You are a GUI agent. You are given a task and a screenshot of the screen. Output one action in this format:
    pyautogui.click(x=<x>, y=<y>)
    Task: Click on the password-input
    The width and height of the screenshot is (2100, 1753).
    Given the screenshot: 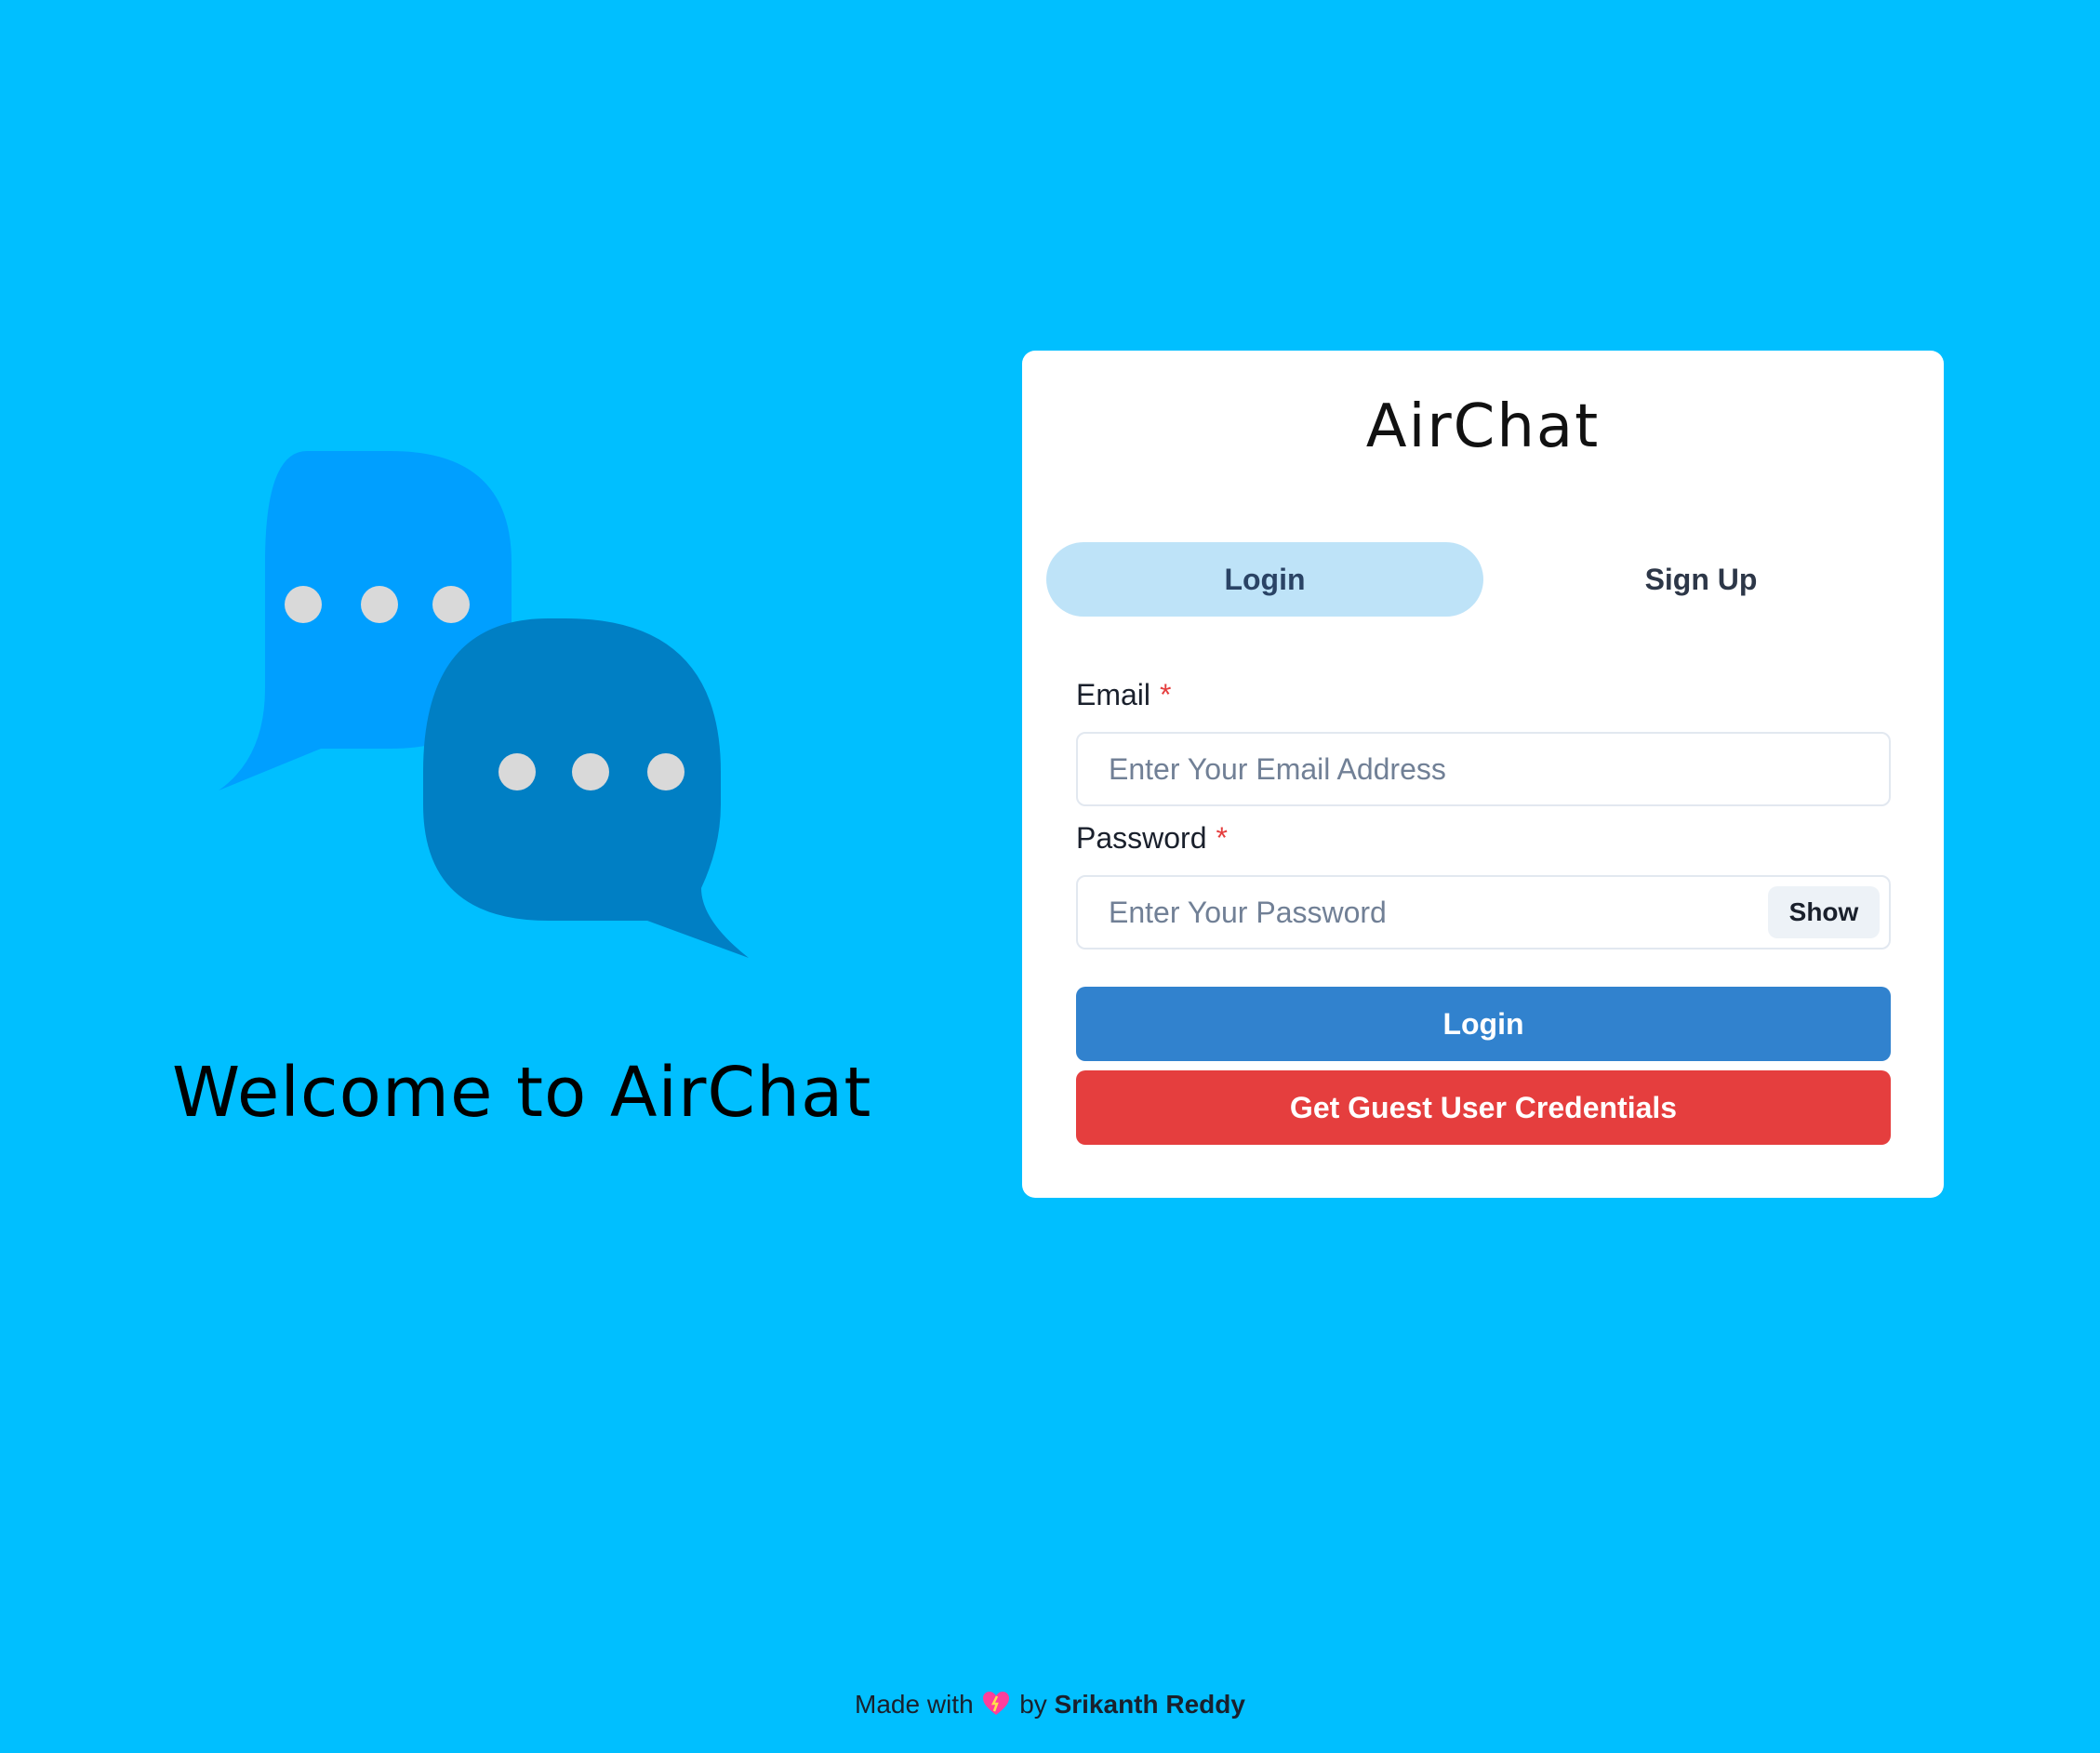 What is the action you would take?
    pyautogui.click(x=1422, y=912)
    